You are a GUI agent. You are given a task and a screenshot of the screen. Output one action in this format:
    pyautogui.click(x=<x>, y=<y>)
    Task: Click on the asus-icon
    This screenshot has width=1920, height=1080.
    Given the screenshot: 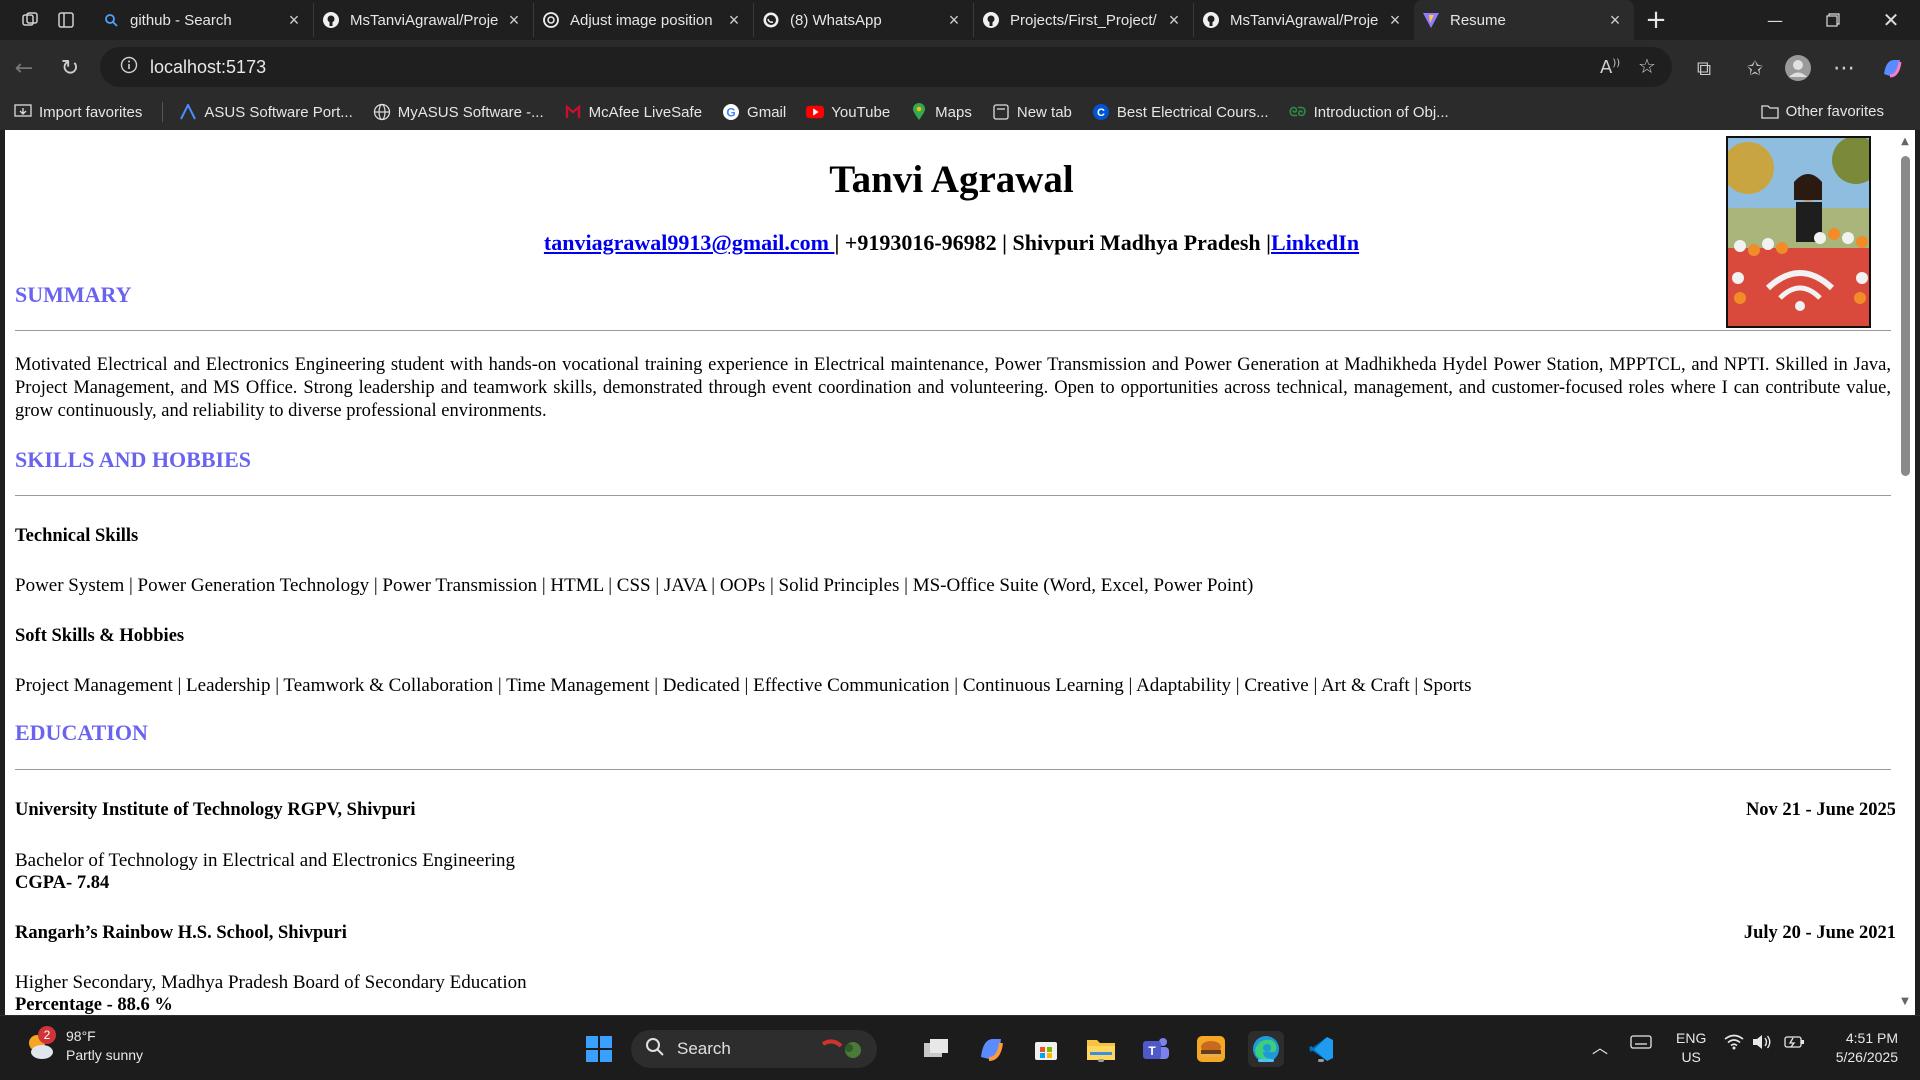 What is the action you would take?
    pyautogui.click(x=188, y=112)
    